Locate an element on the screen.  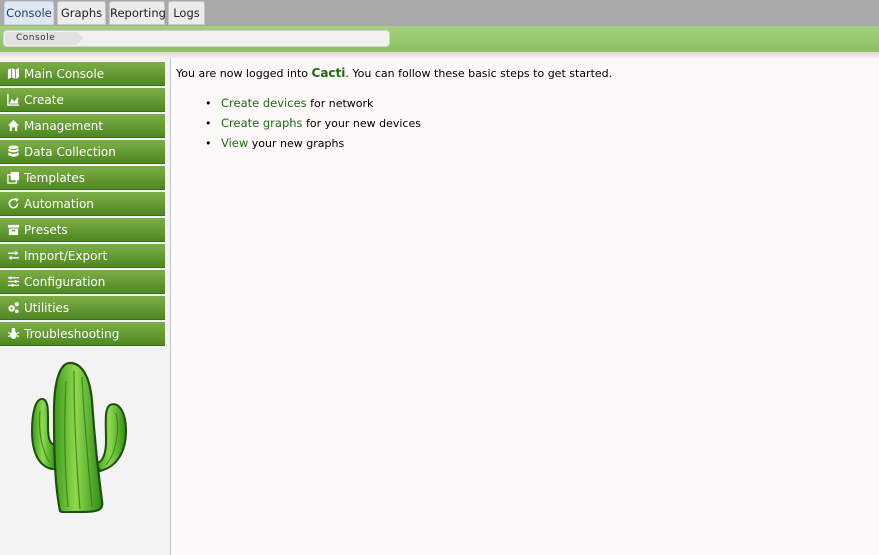
sidebar-item-automation: Automation is located at coordinates (82, 204).